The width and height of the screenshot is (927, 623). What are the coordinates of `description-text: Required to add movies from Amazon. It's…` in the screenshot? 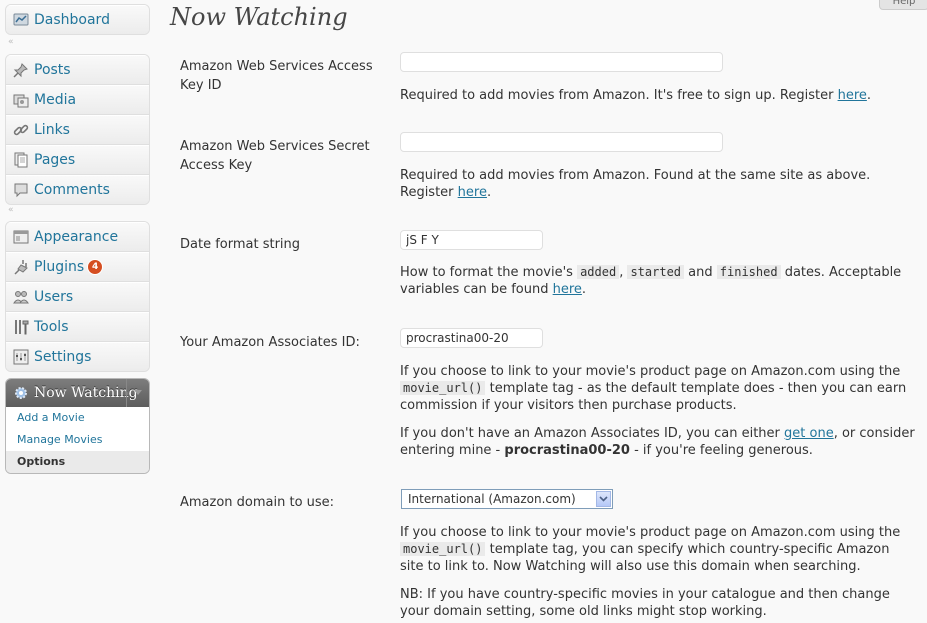 It's located at (619, 95).